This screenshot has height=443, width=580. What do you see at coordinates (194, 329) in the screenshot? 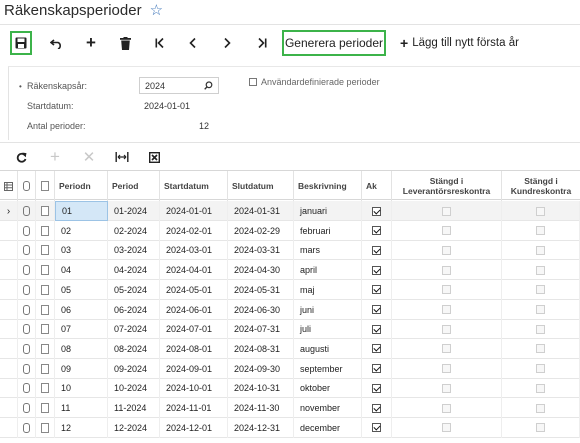
I see `cell-start-date: 2024-07-01` at bounding box center [194, 329].